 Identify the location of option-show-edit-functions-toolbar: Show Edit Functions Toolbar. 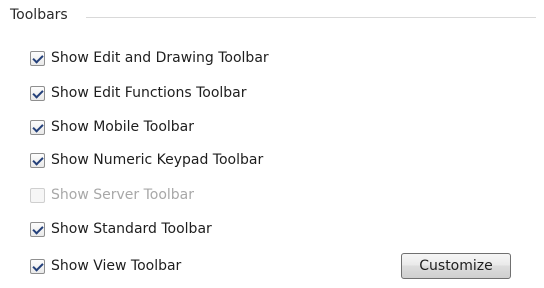
(138, 93).